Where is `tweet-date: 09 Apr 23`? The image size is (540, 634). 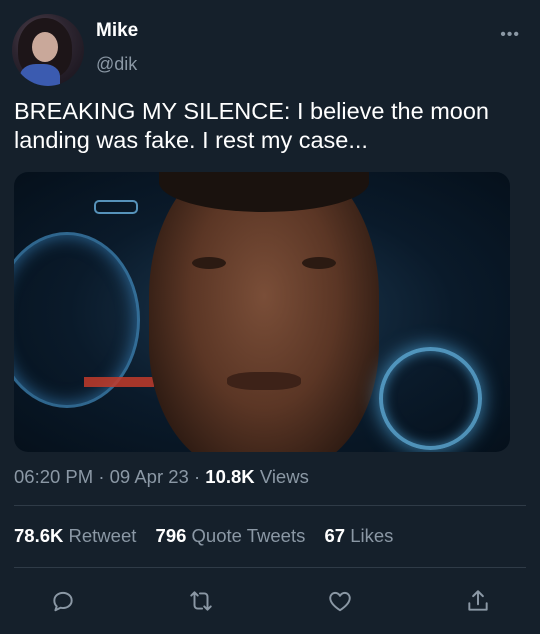 tweet-date: 09 Apr 23 is located at coordinates (149, 476).